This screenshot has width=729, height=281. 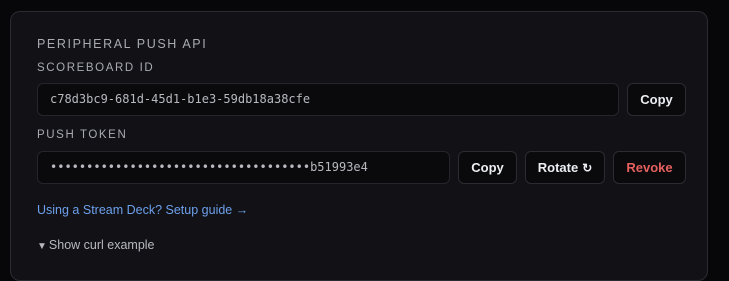 I want to click on rotate-token-button: Rotate ↻, so click(x=565, y=167).